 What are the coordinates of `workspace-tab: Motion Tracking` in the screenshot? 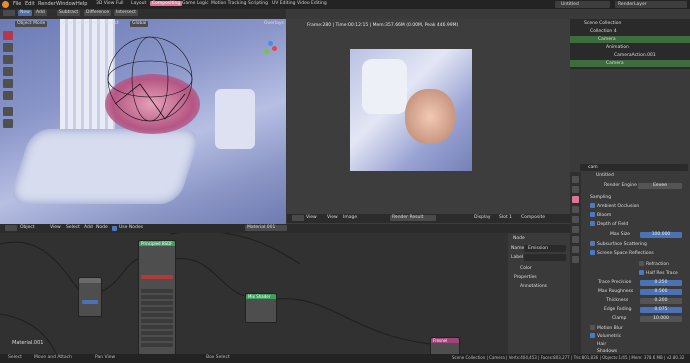 It's located at (228, 3).